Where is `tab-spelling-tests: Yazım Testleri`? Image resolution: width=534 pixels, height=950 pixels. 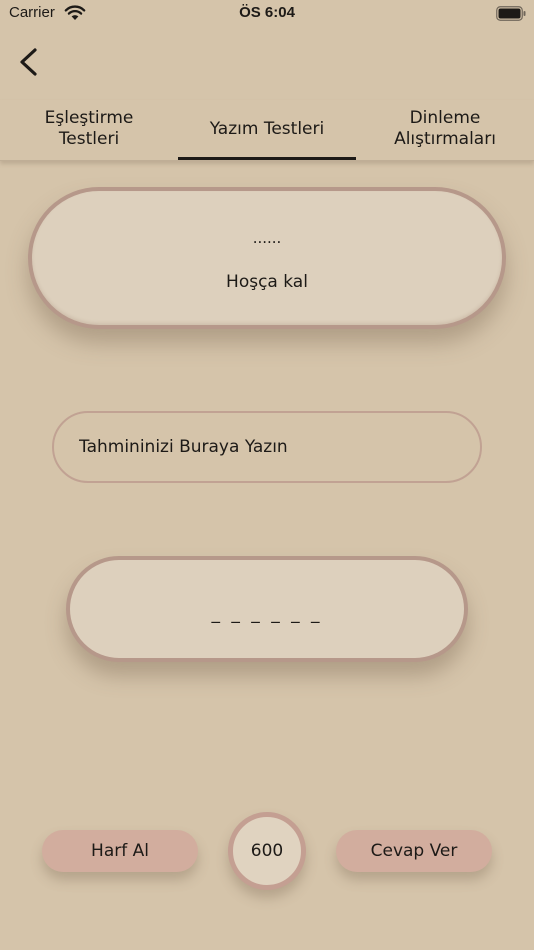
tab-spelling-tests: Yazım Testleri is located at coordinates (267, 129).